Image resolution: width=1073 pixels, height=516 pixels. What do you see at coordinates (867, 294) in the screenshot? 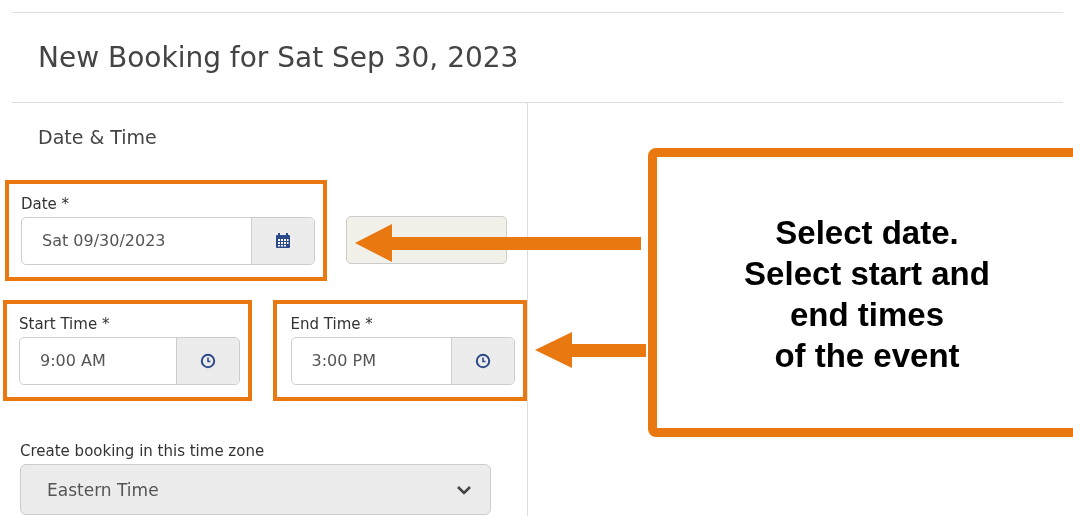
I see `callout-text: Select date. Select start and end times of the event` at bounding box center [867, 294].